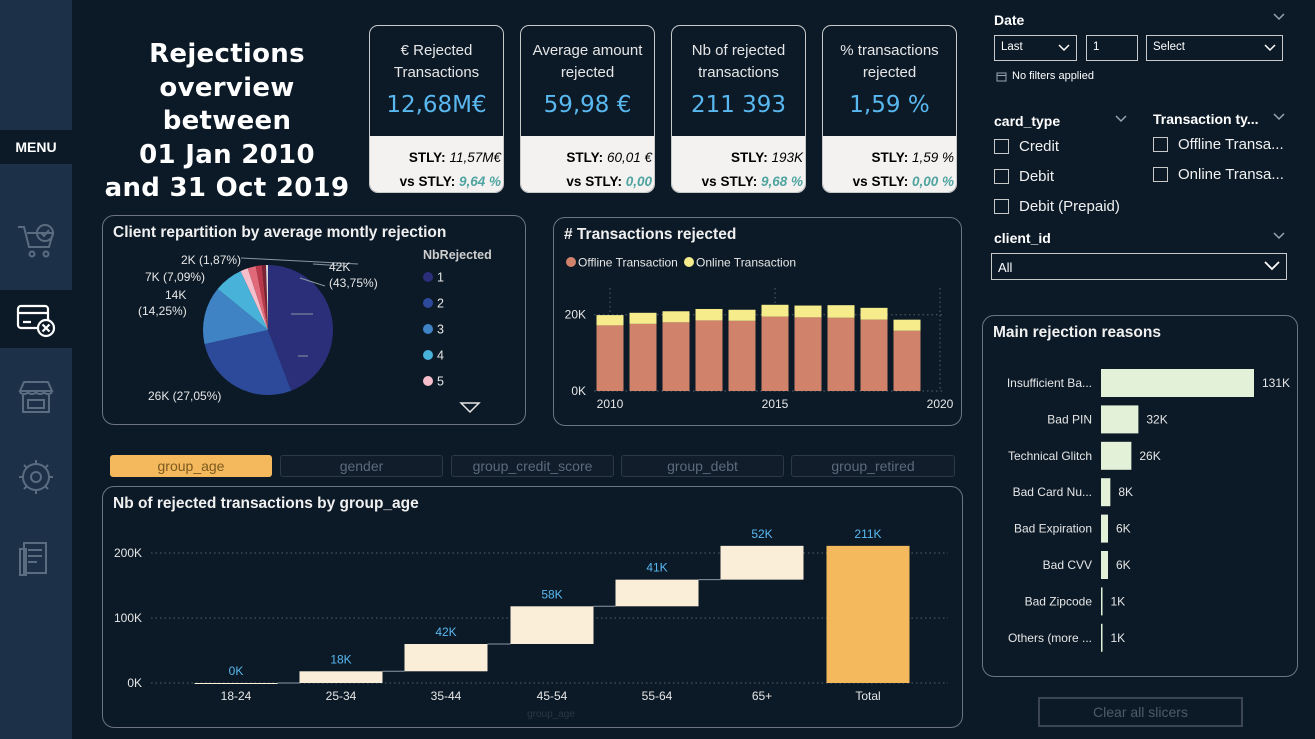  I want to click on tab-label: group_debt, so click(702, 466).